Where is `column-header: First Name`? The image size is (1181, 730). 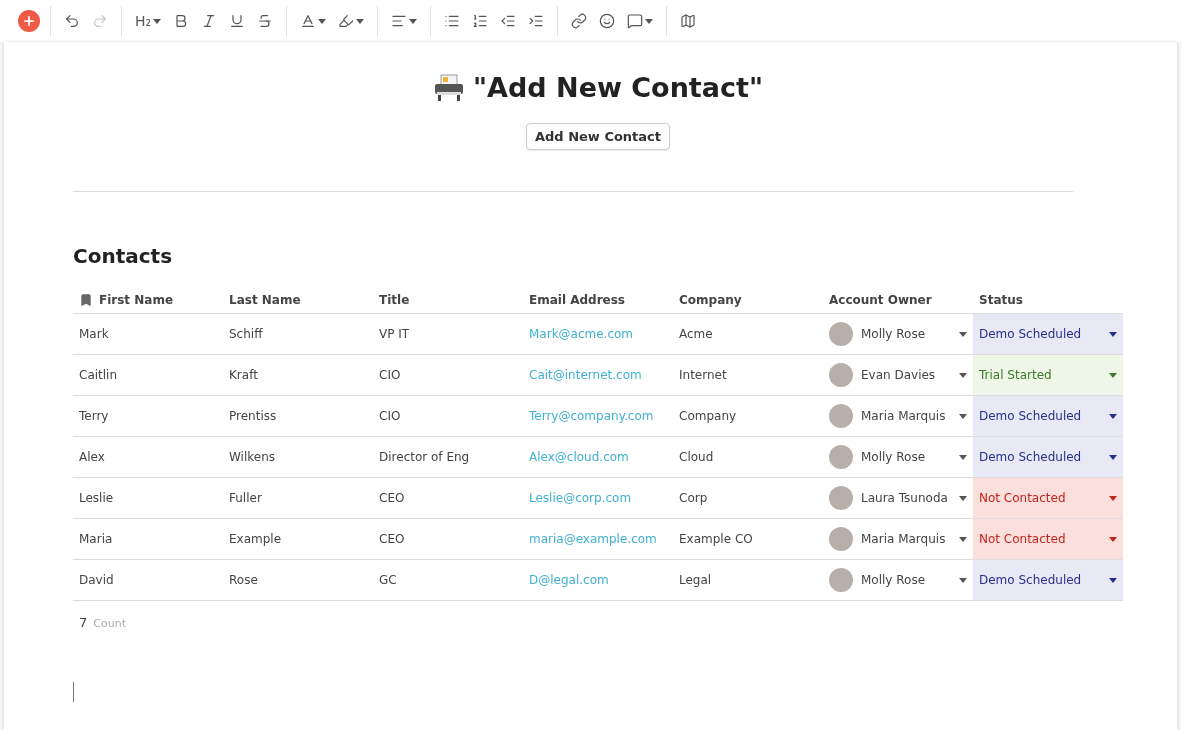 column-header: First Name is located at coordinates (148, 300).